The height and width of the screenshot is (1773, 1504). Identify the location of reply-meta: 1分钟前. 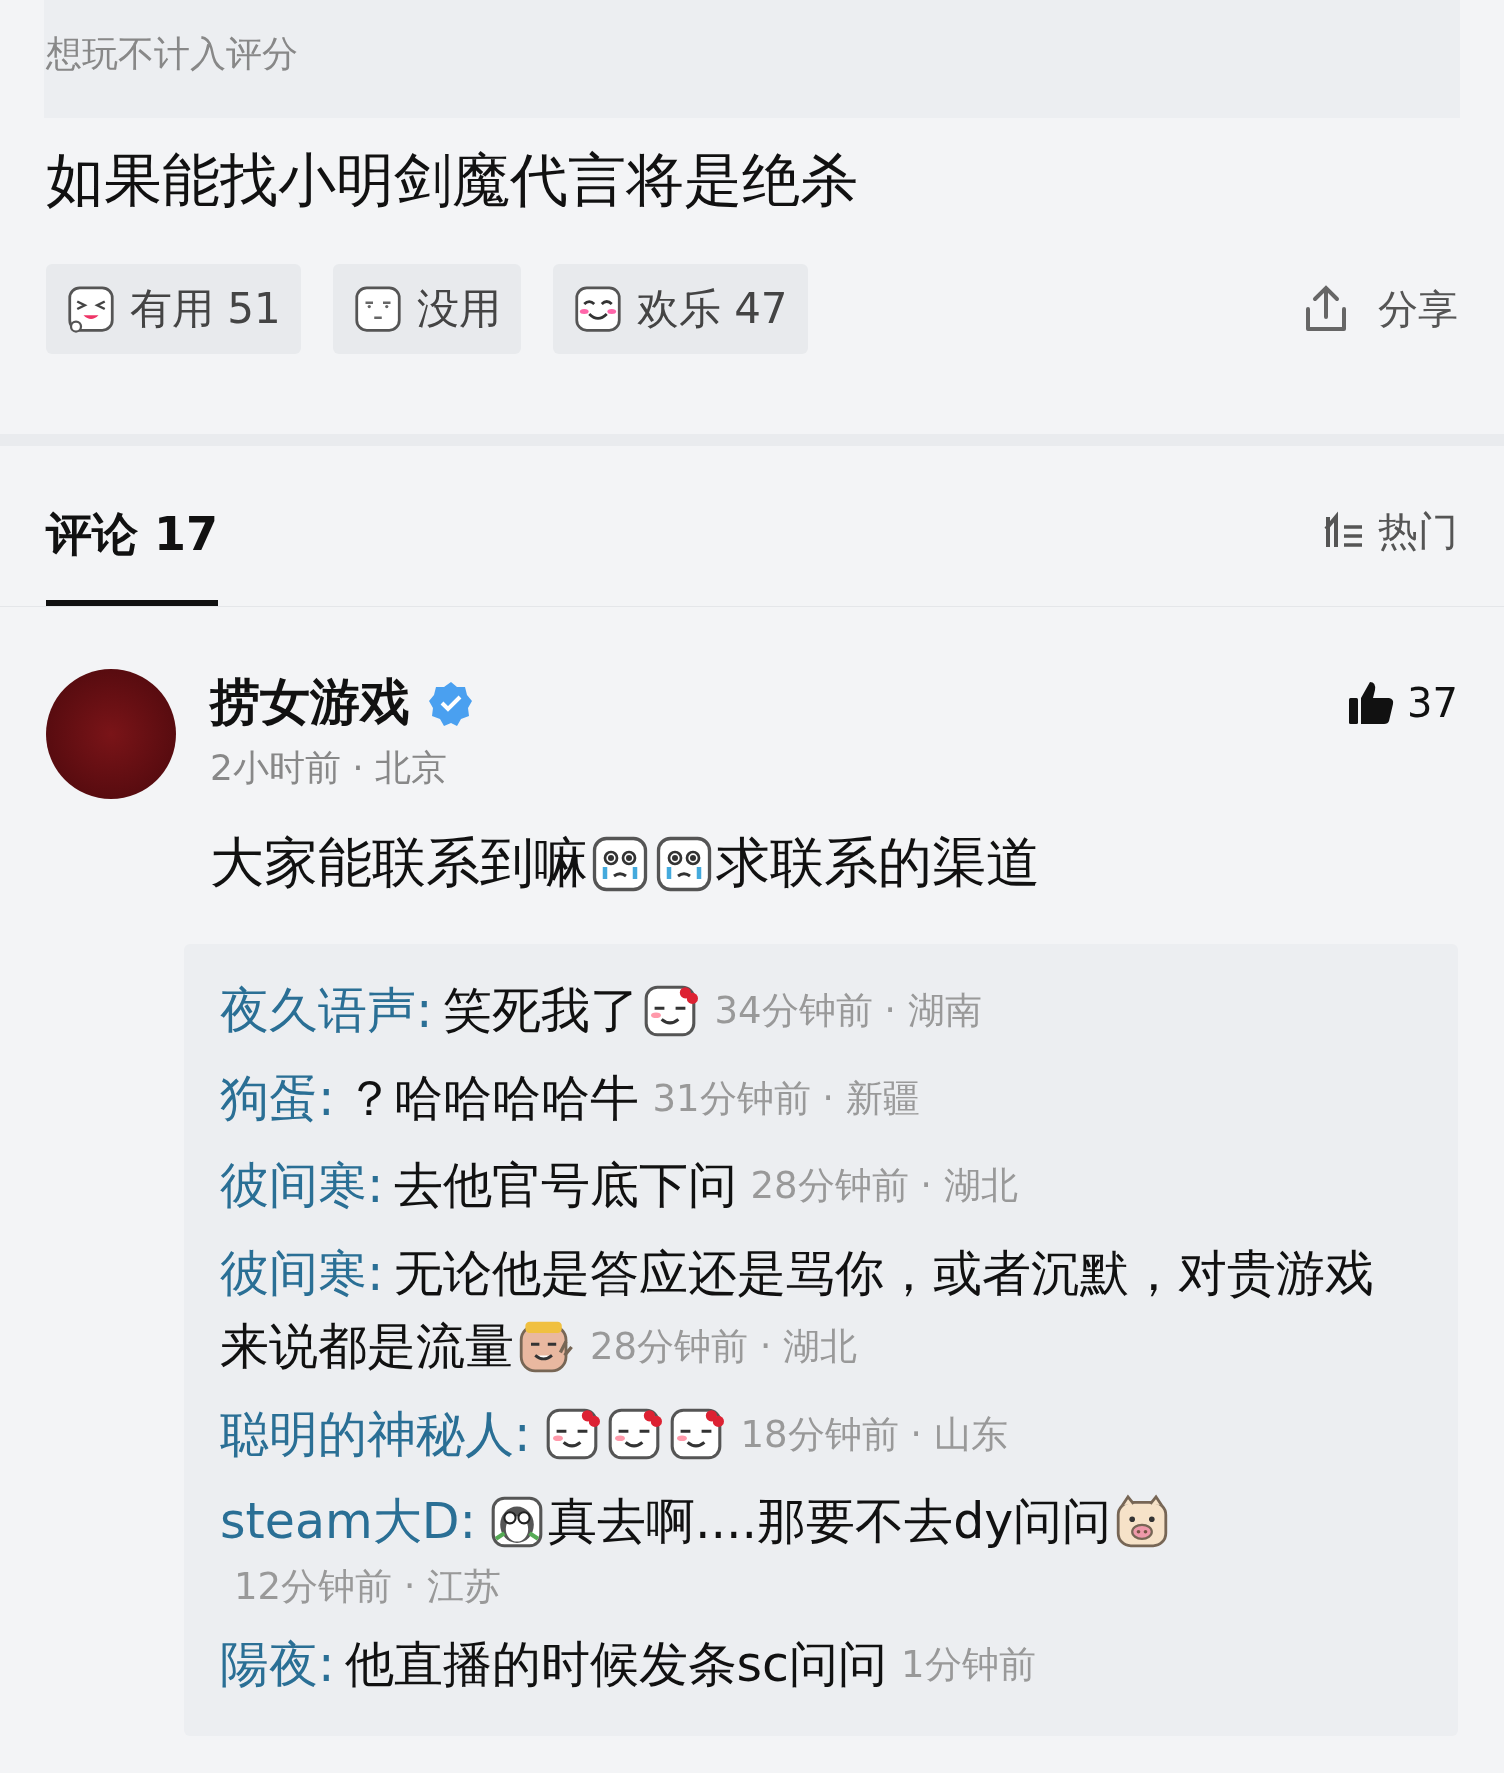
(968, 1665).